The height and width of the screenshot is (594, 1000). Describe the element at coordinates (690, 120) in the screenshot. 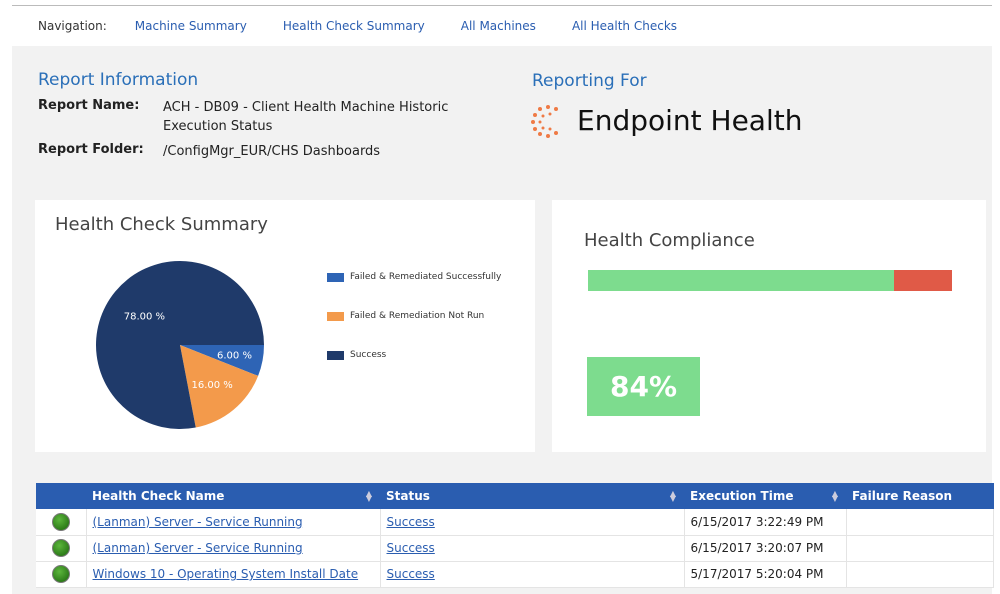

I see `brand-name: Endpoint Health` at that location.